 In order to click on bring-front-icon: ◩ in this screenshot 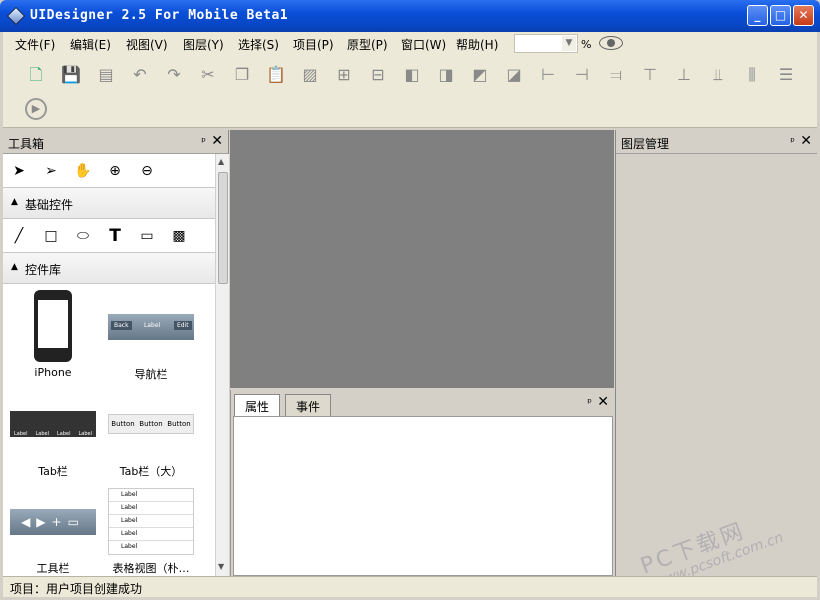, I will do `click(480, 75)`.